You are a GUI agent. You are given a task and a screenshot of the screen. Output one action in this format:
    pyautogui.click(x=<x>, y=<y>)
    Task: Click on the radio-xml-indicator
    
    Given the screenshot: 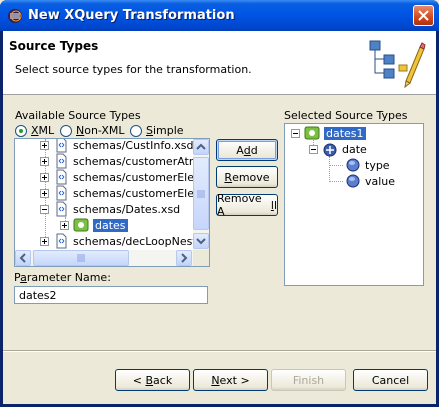 What is the action you would take?
    pyautogui.click(x=21, y=130)
    